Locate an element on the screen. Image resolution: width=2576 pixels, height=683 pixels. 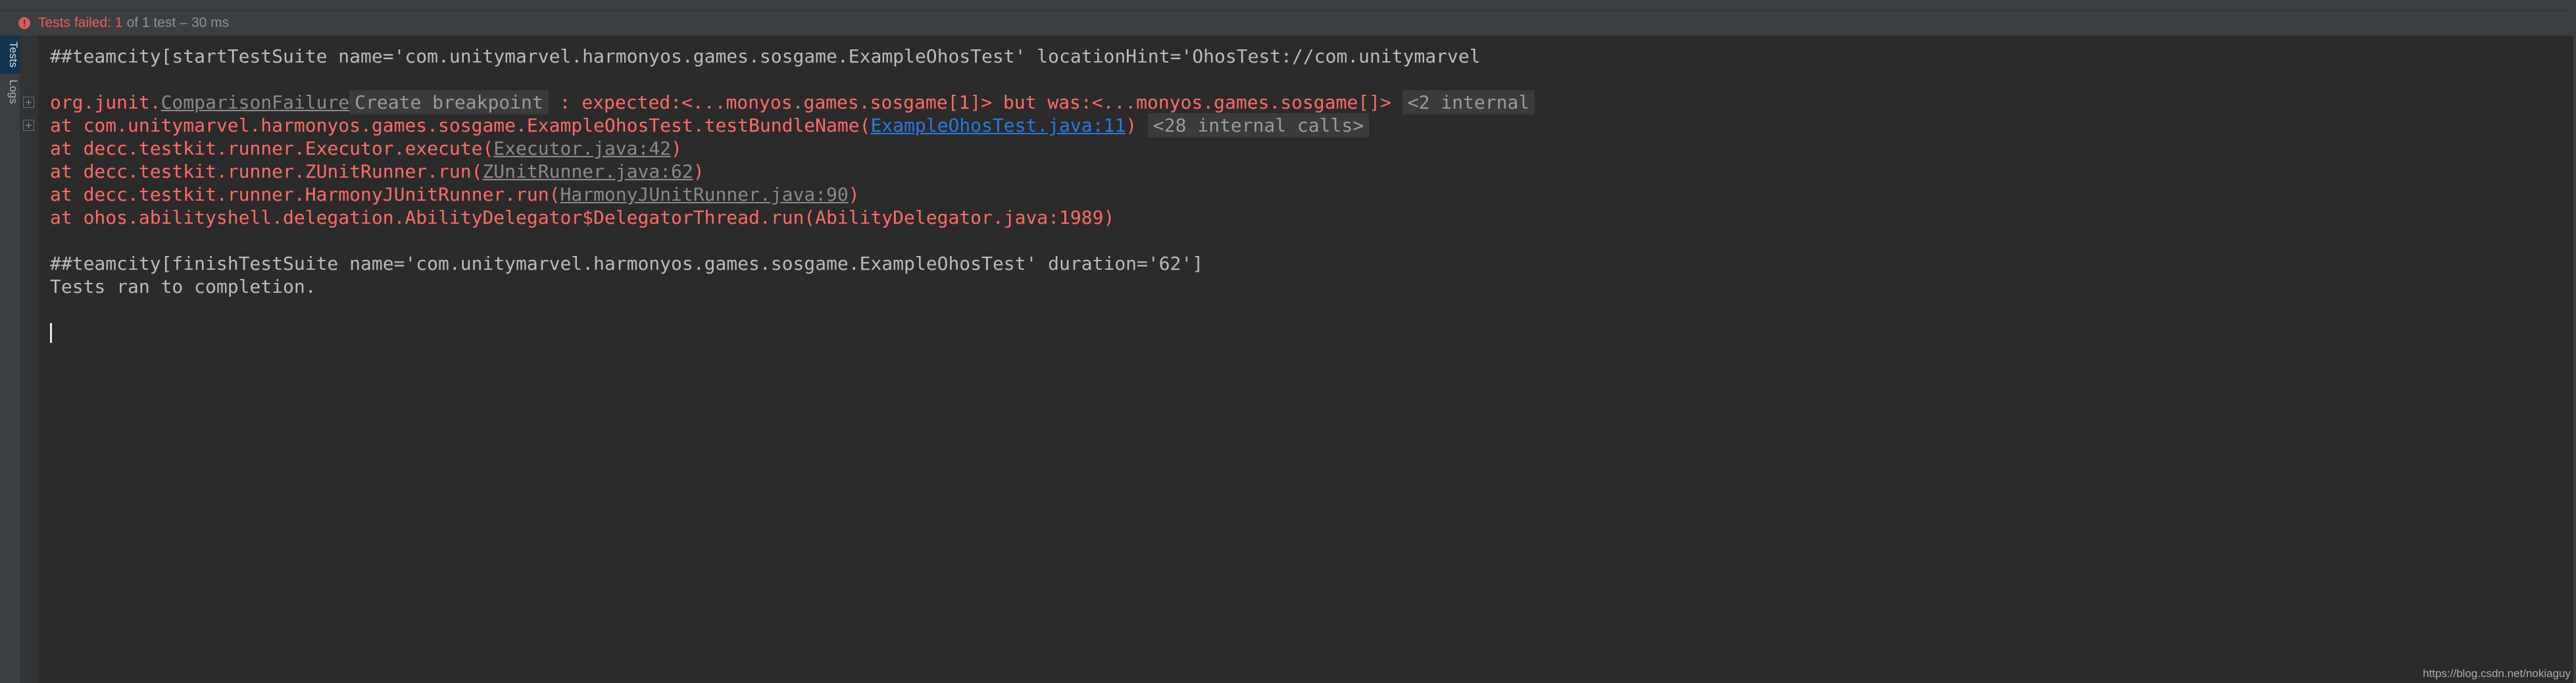
watermark: https://blog.csdn.net/nokiaguy is located at coordinates (2497, 673).